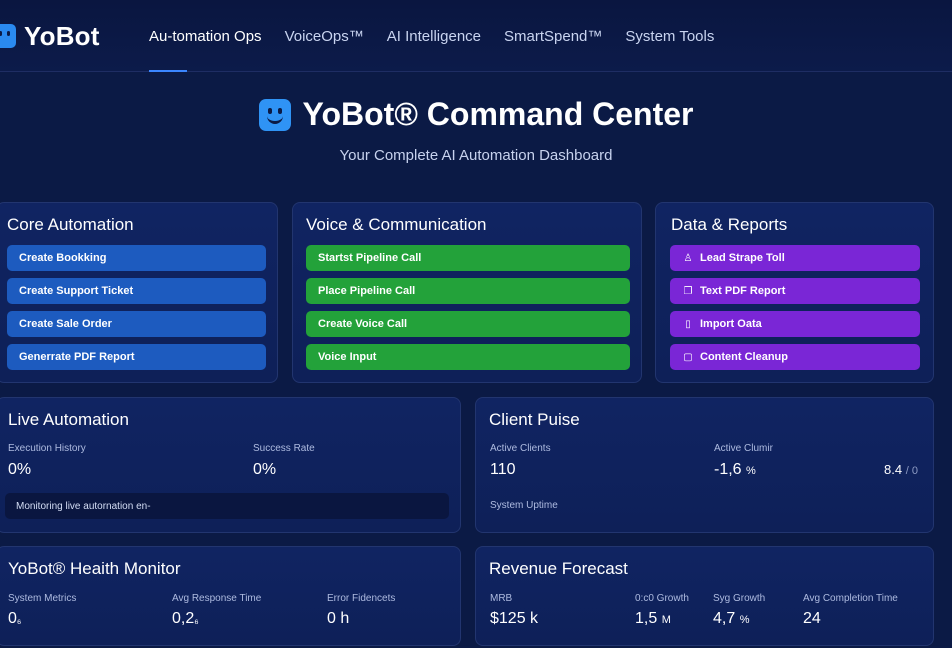 Image resolution: width=952 pixels, height=648 pixels. I want to click on card-title: YoBot® Heaith Monitor, so click(94, 568).